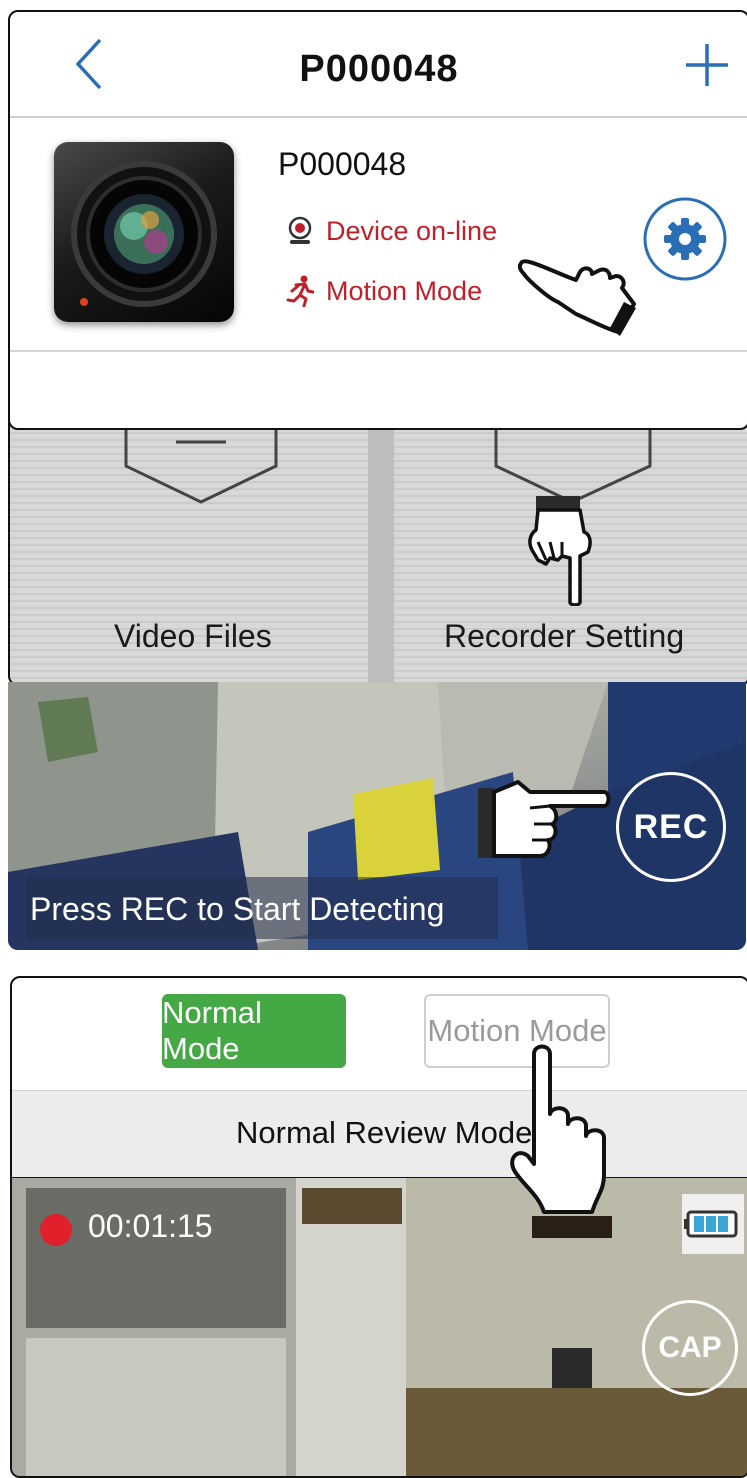 The width and height of the screenshot is (747, 1478). What do you see at coordinates (300, 291) in the screenshot?
I see `running-man-icon` at bounding box center [300, 291].